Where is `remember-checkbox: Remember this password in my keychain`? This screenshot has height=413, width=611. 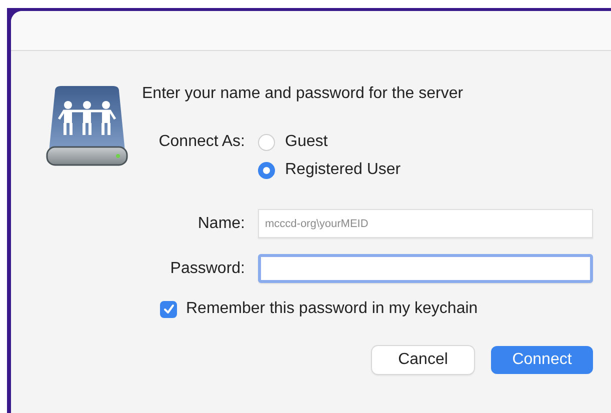 remember-checkbox: Remember this password in my keychain is located at coordinates (376, 309).